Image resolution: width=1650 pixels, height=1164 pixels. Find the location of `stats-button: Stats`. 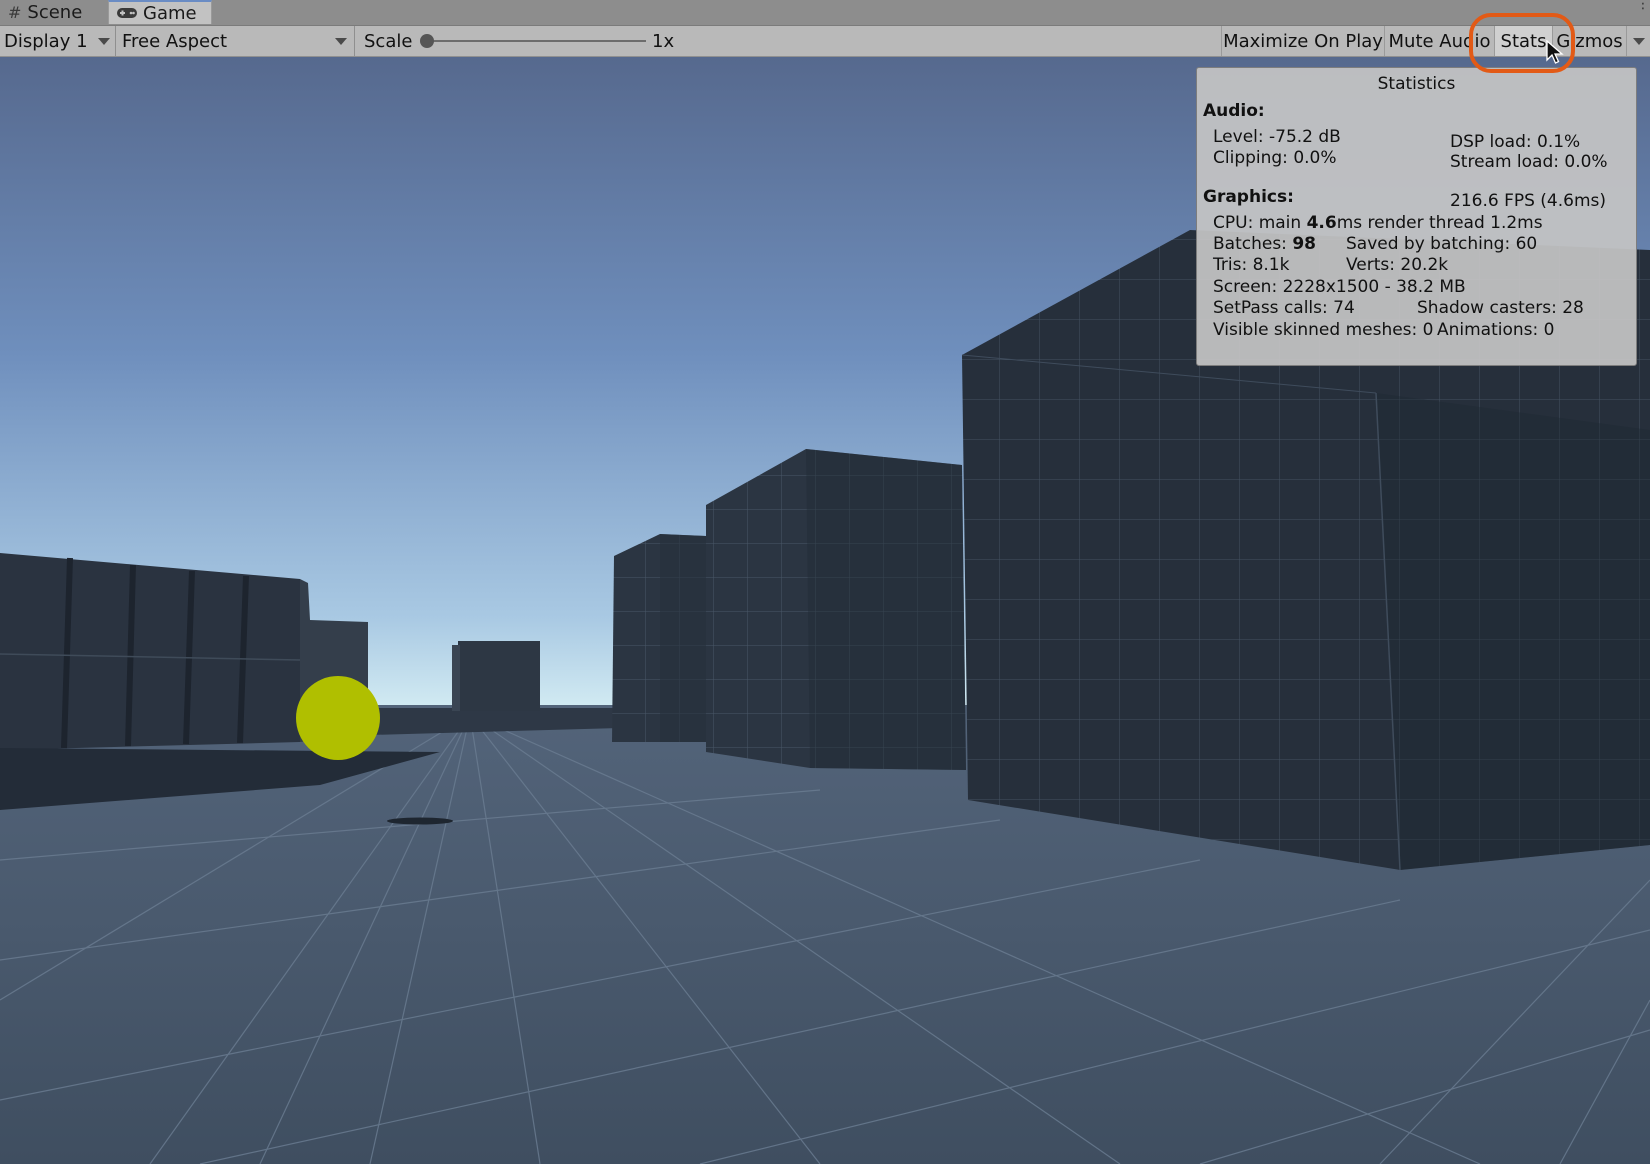

stats-button: Stats is located at coordinates (1523, 41).